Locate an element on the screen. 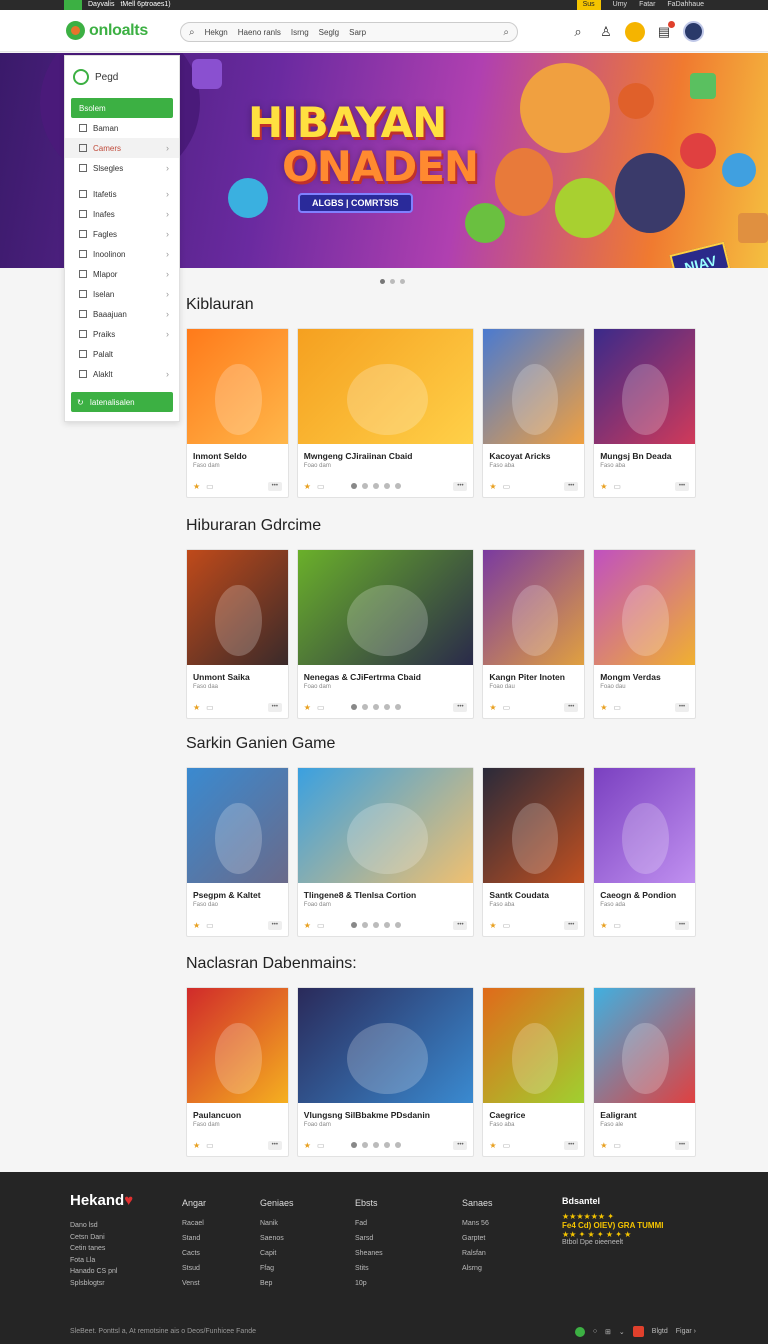 Image resolution: width=768 pixels, height=1344 pixels. game-card-title: Tlingene8 & Tlenlsa Cortion is located at coordinates (360, 895).